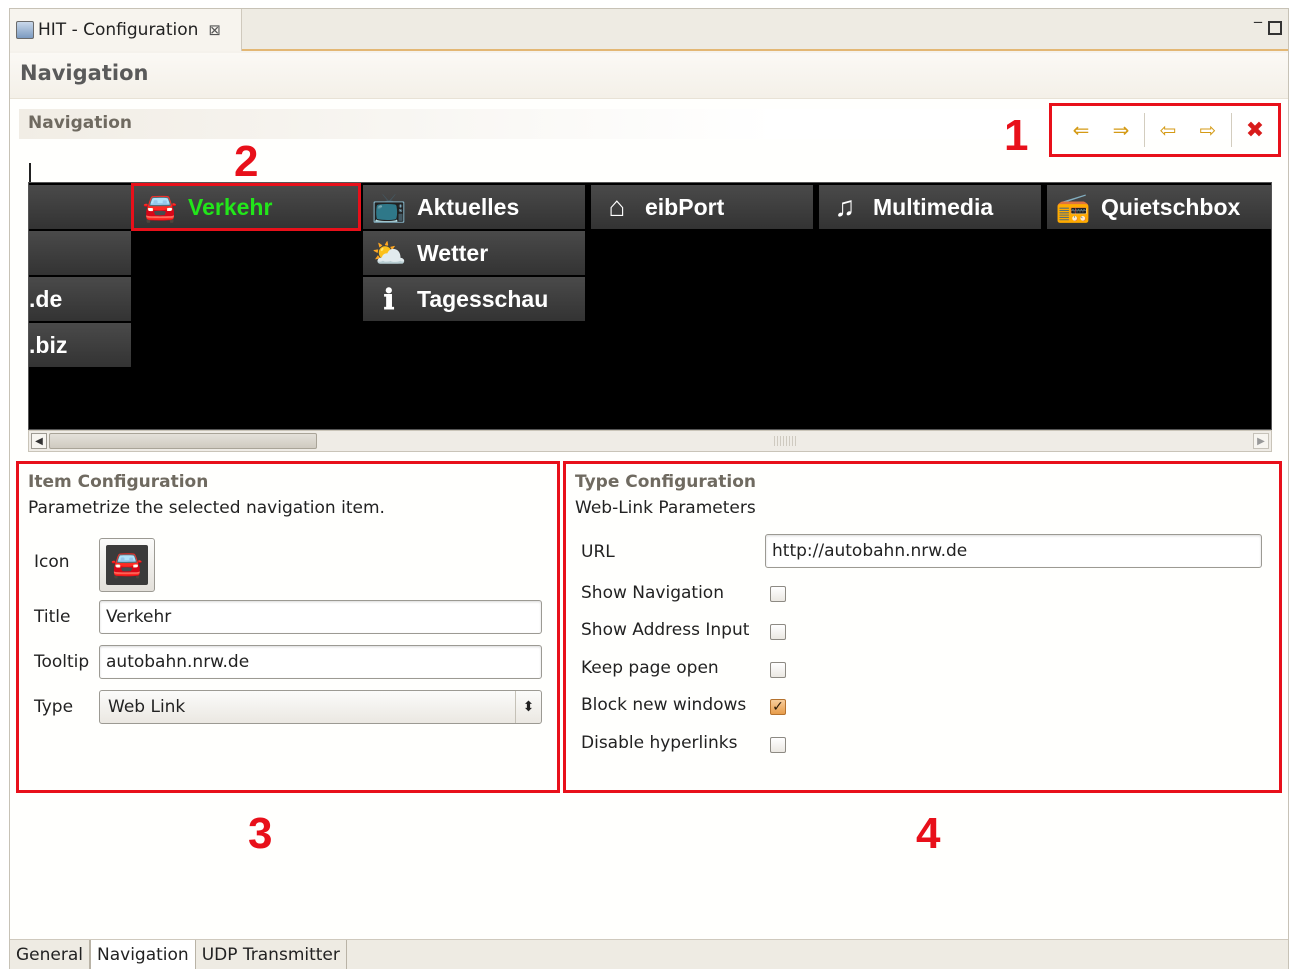 This screenshot has height=969, width=1291. What do you see at coordinates (25, 30) in the screenshot?
I see `app-icon` at bounding box center [25, 30].